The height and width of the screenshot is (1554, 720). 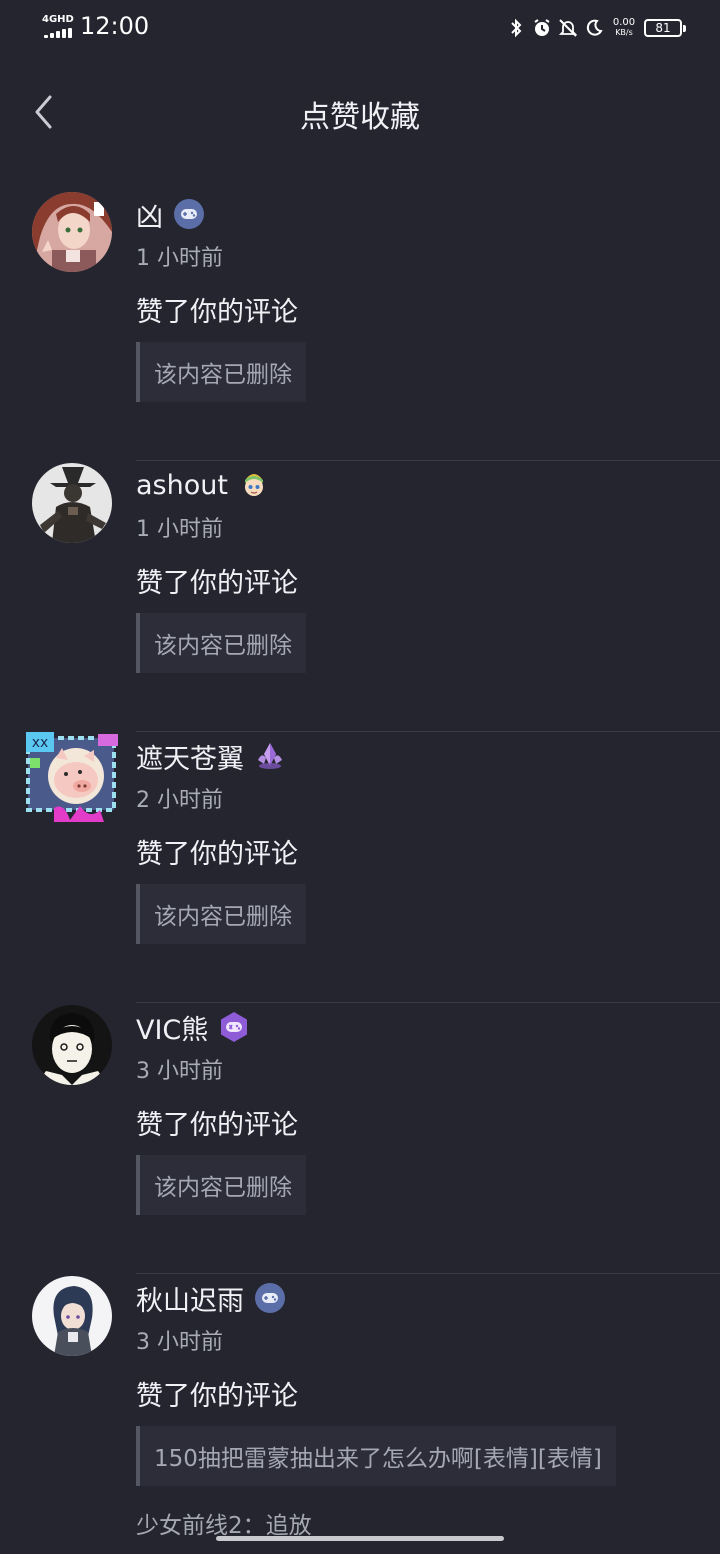 What do you see at coordinates (378, 1459) in the screenshot?
I see `quoted-comment-text: 150抽把雷蒙抽出来了怎么办啊[表情][表情]` at bounding box center [378, 1459].